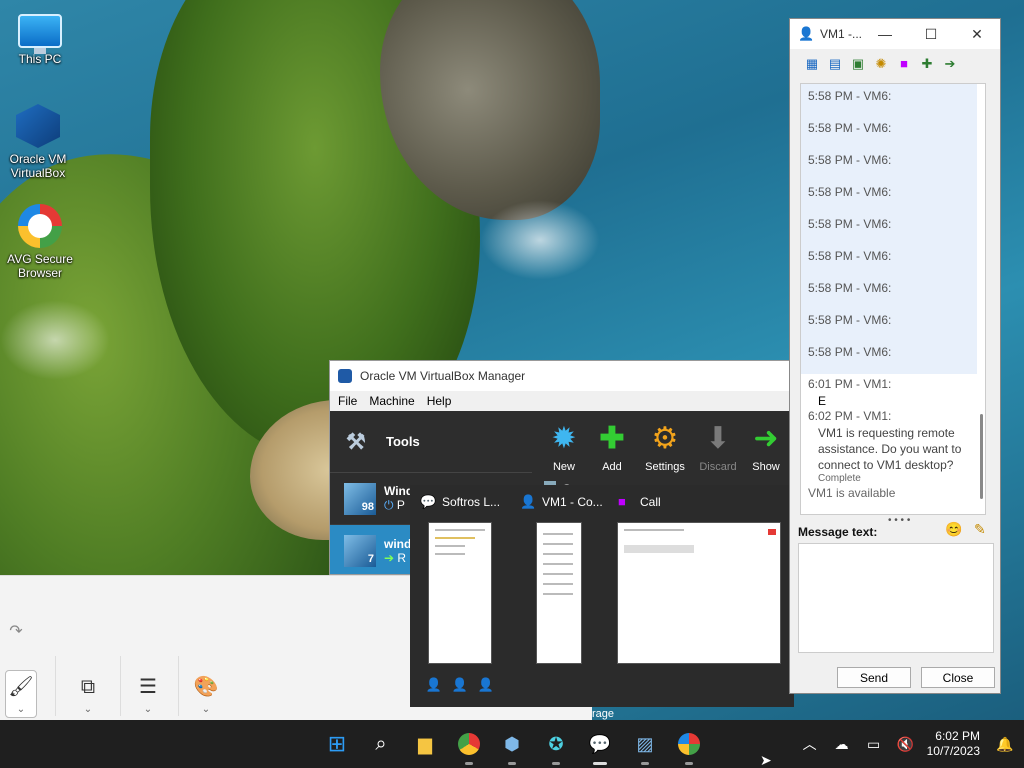 This screenshot has height=768, width=1024. What do you see at coordinates (1005, 744) in the screenshot?
I see `notification-bell-icon: 🔔` at bounding box center [1005, 744].